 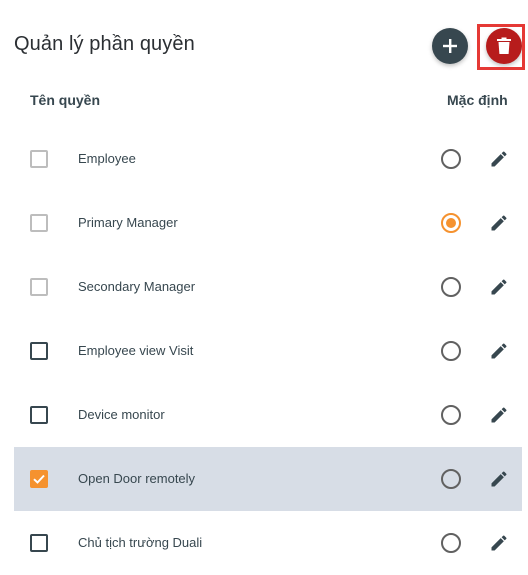 I want to click on plus-icon, so click(x=450, y=46).